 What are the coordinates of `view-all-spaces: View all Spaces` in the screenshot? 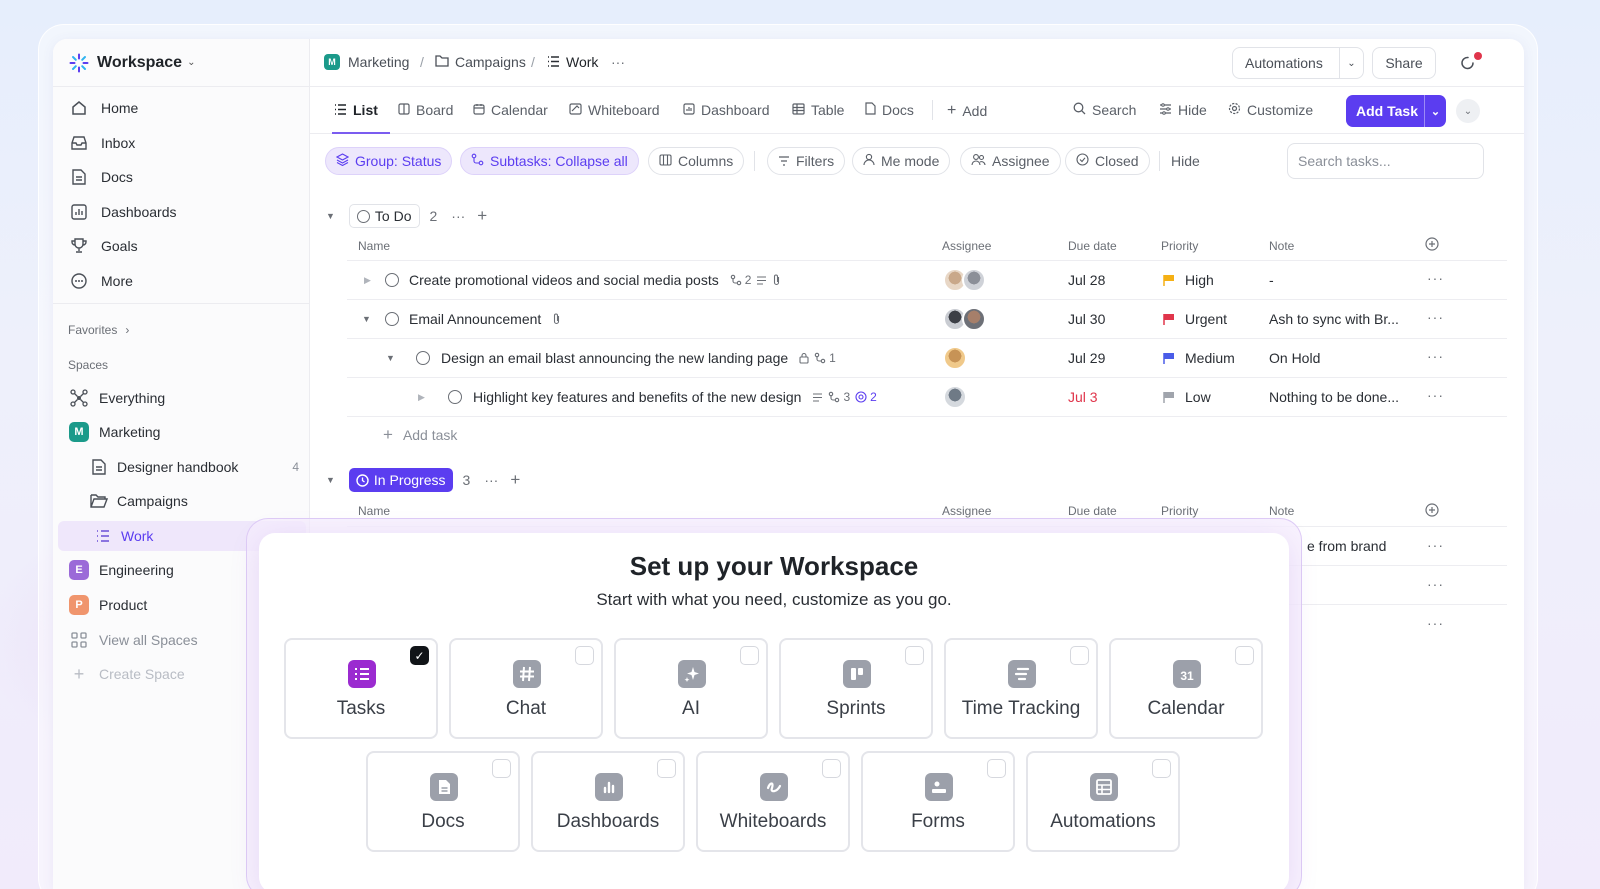 It's located at (133, 640).